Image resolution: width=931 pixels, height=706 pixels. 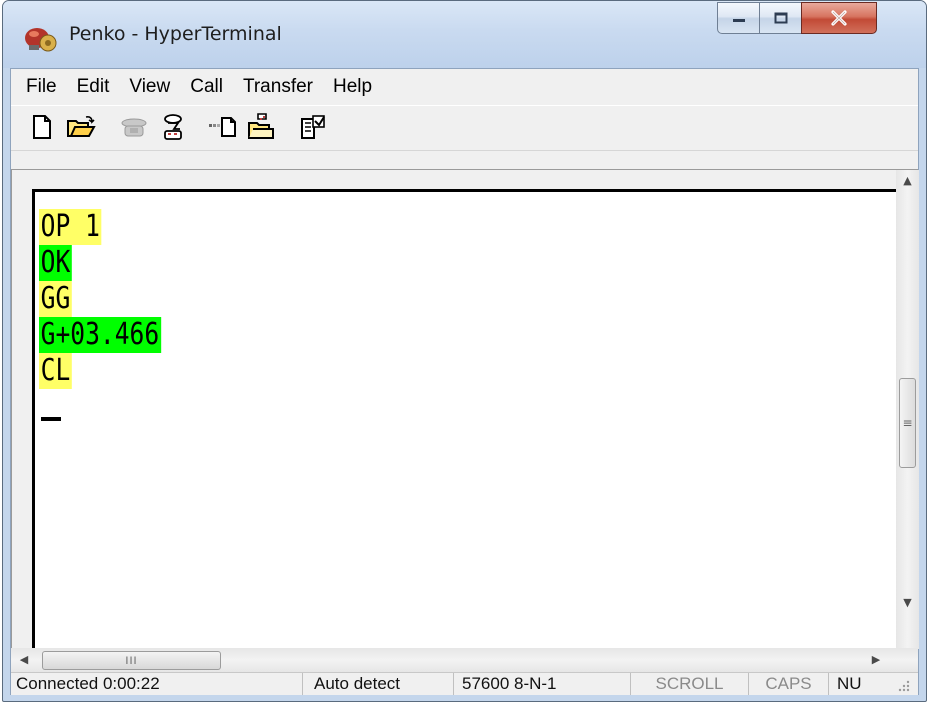 What do you see at coordinates (464, 87) in the screenshot?
I see `menu-bar: File Edit View Call Transfer Help` at bounding box center [464, 87].